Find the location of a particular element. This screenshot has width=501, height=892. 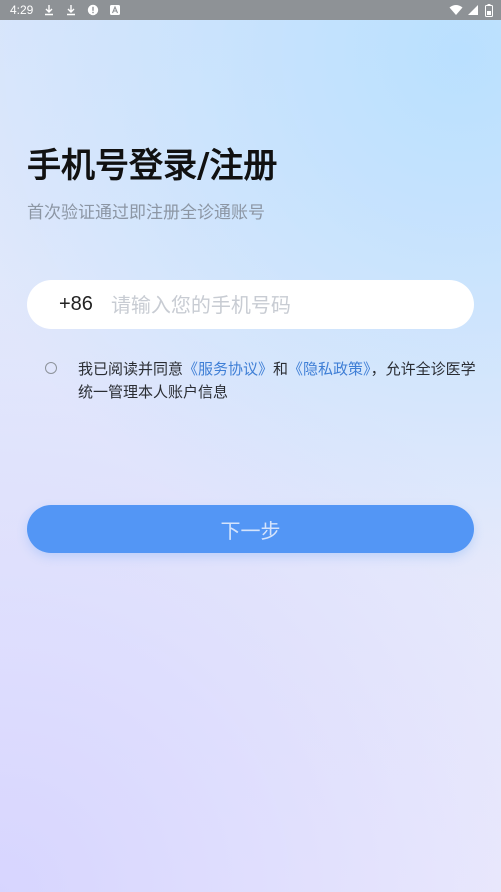

agreement-prefix: 我已阅读并同意 is located at coordinates (131, 369).